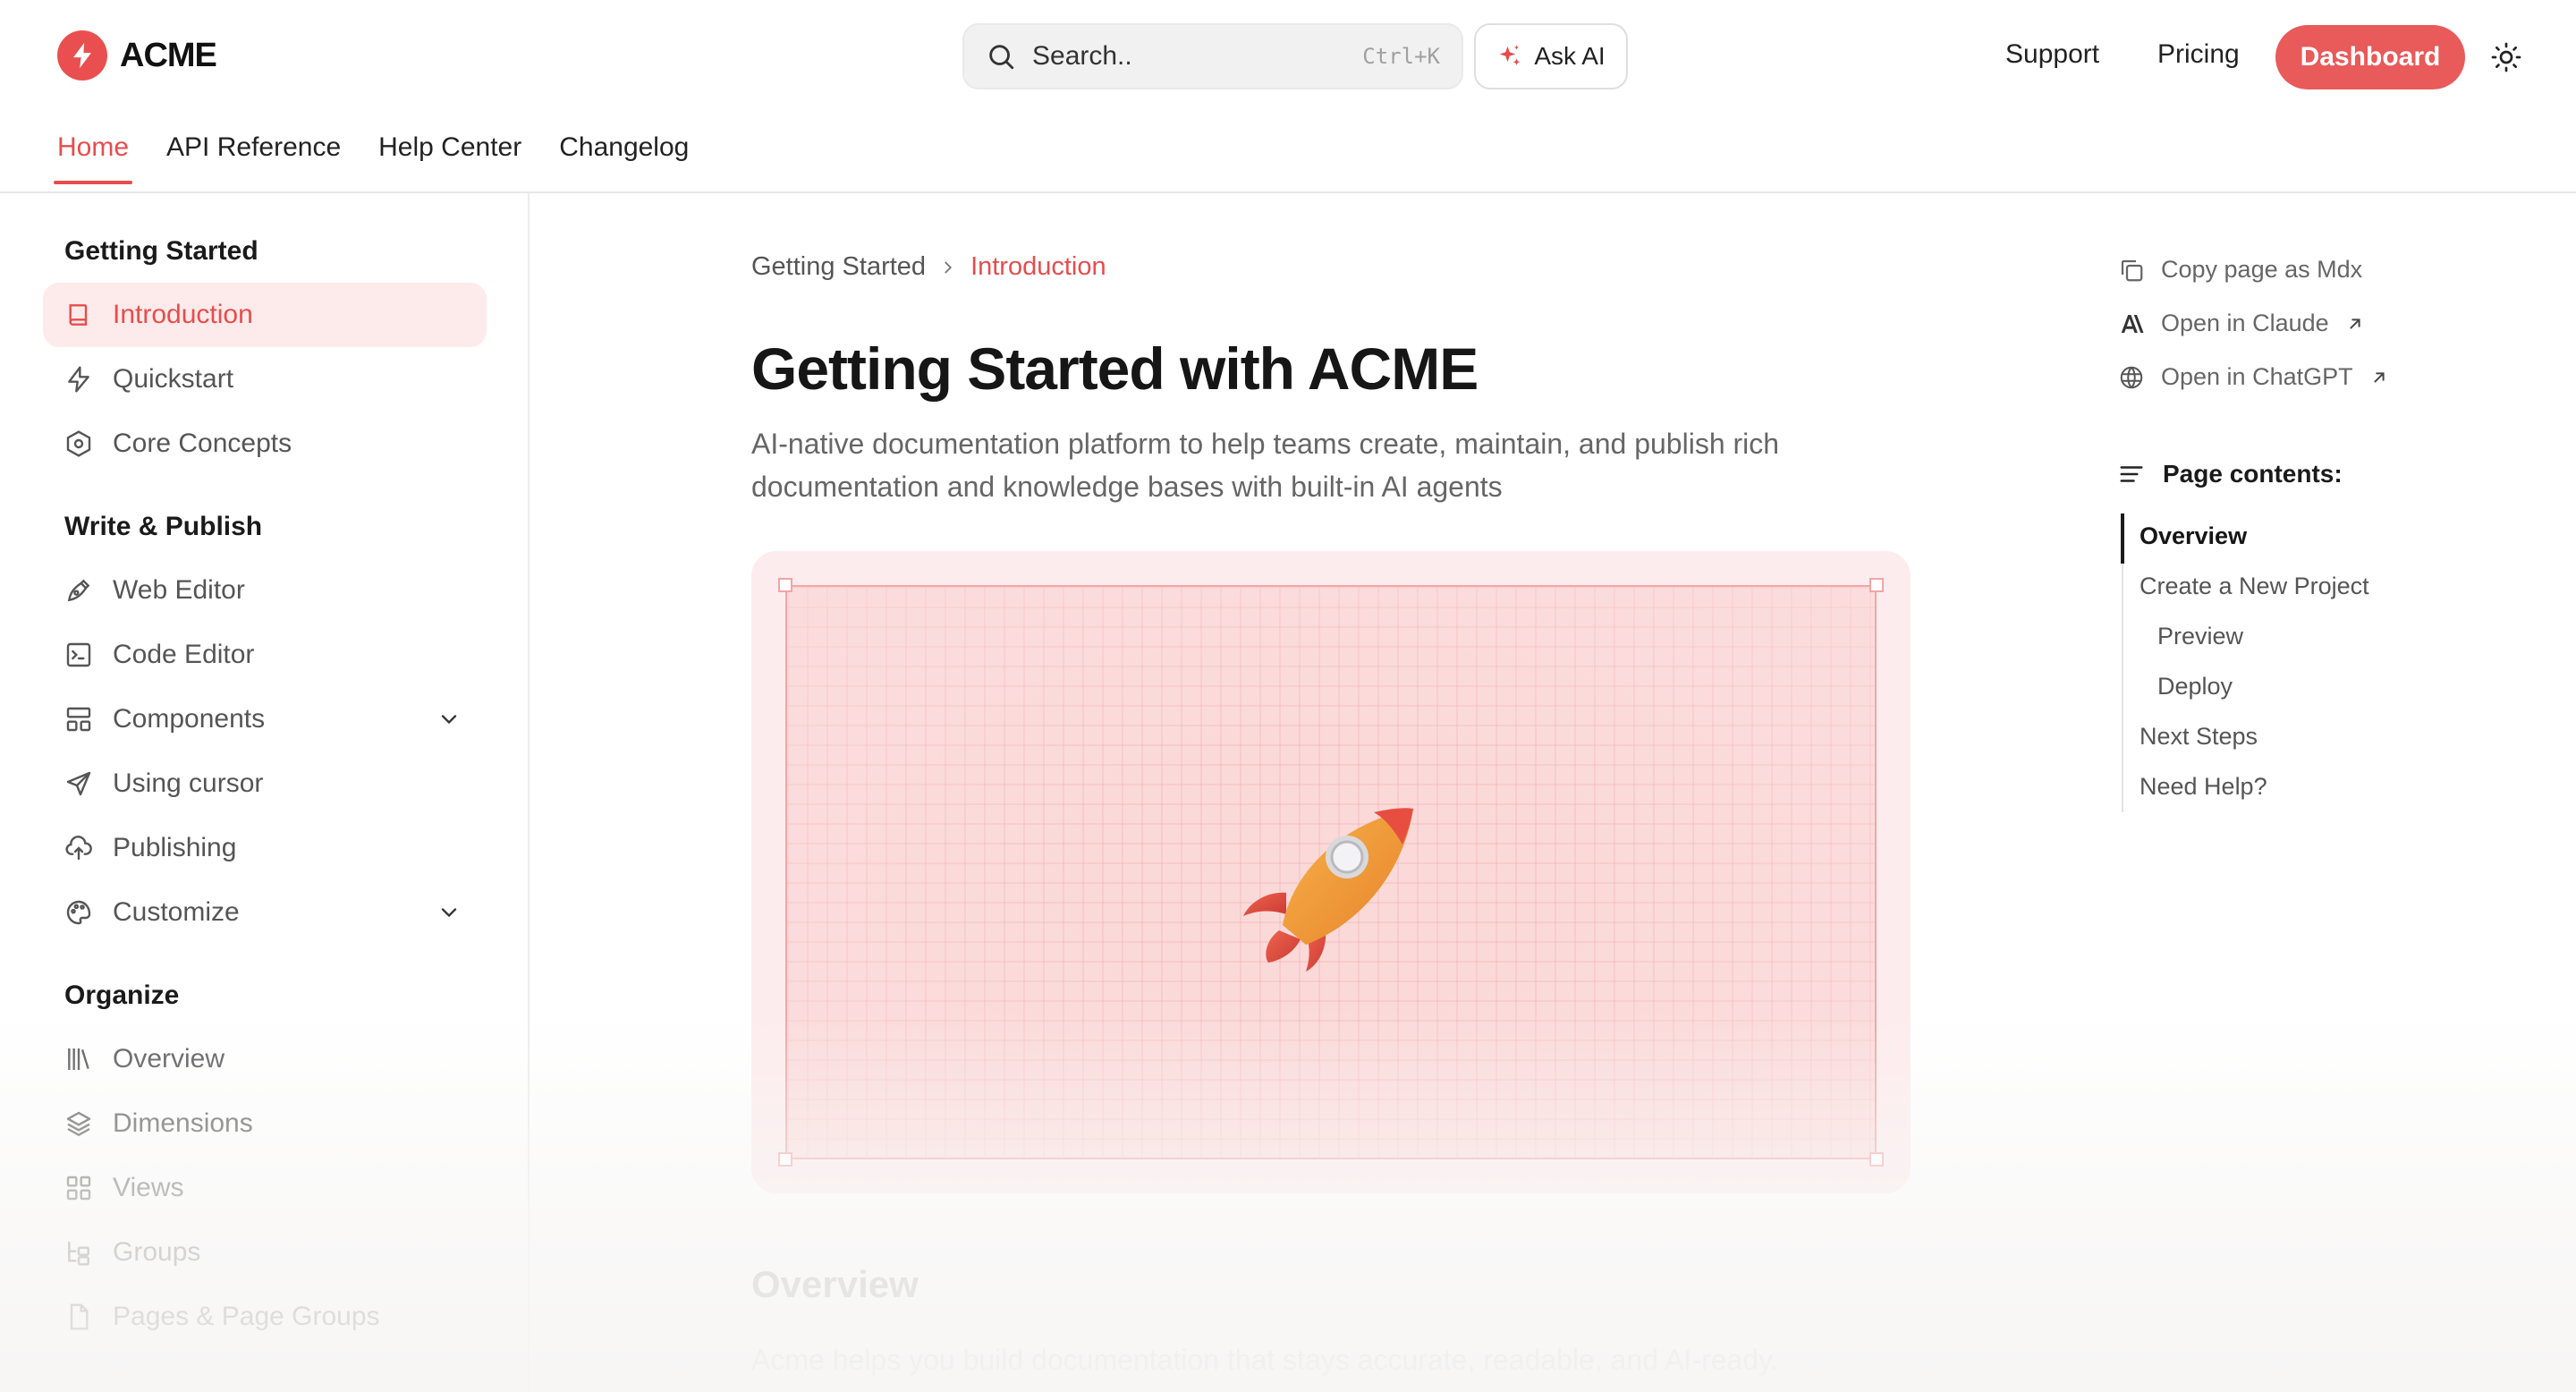  Describe the element at coordinates (2200, 636) in the screenshot. I see `toc-item-preview: Preview` at that location.